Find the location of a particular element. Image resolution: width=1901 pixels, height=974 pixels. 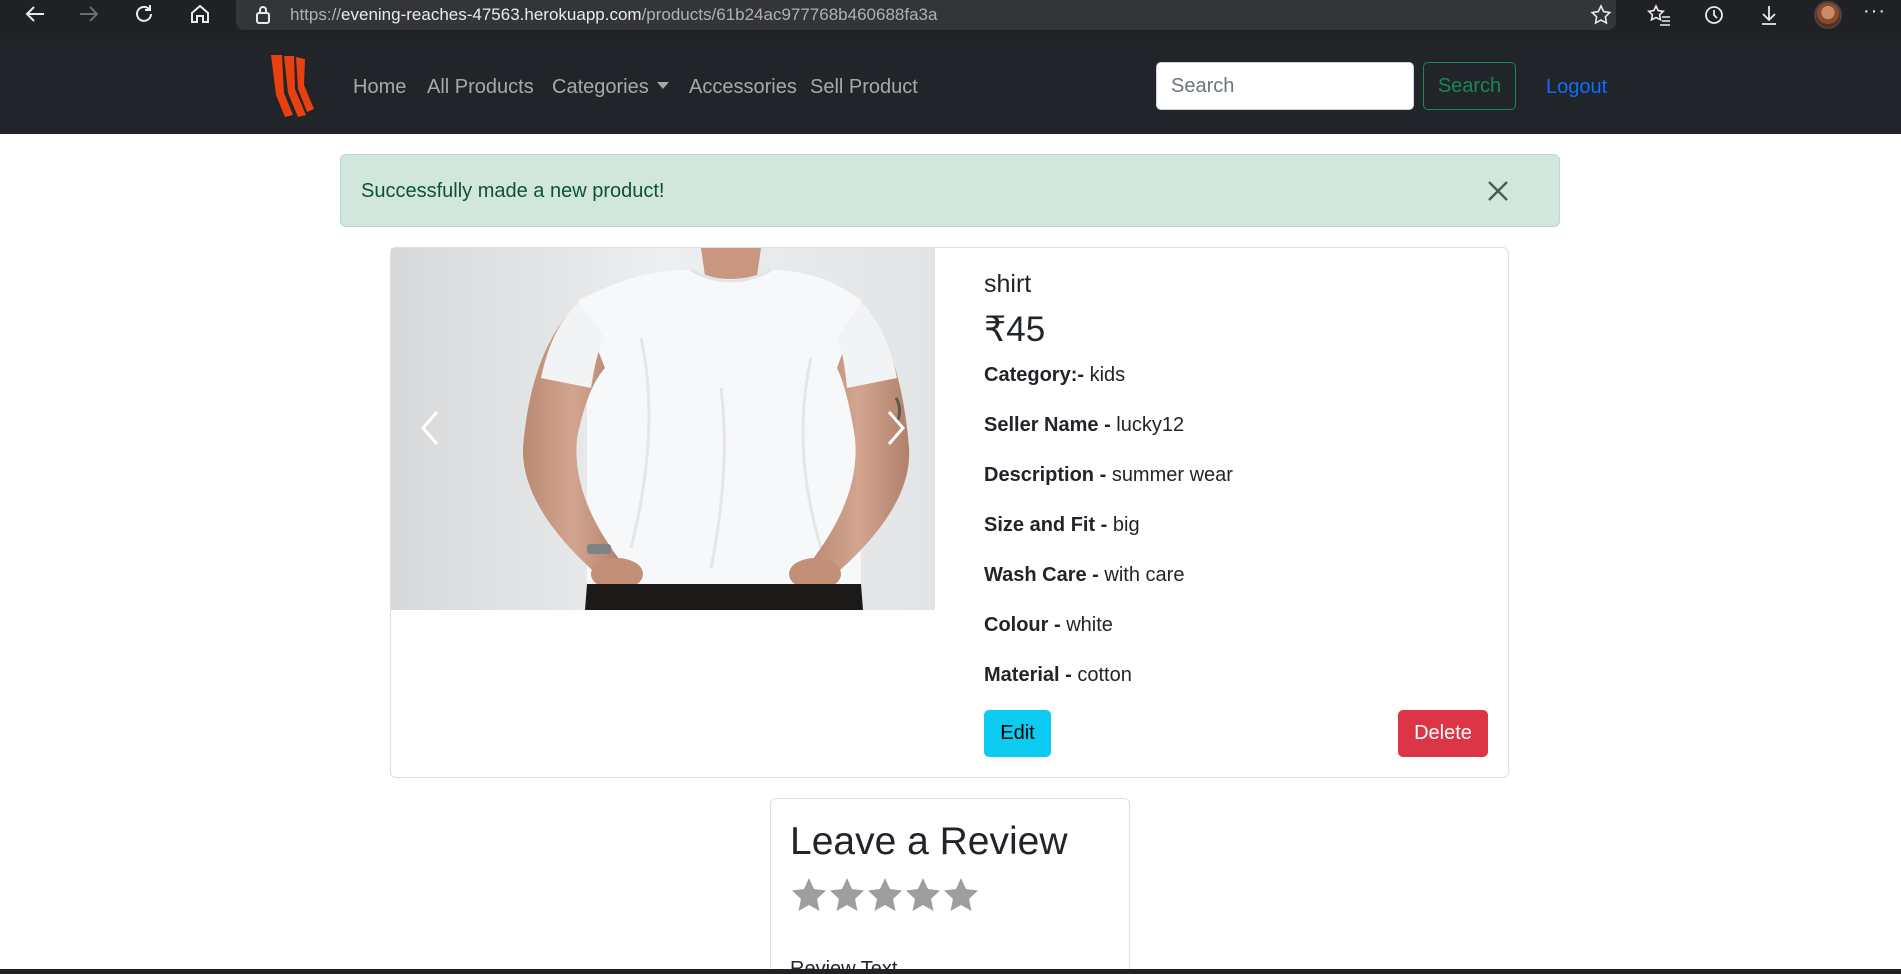

nav-categories-dropdown: Categories is located at coordinates (610, 87).